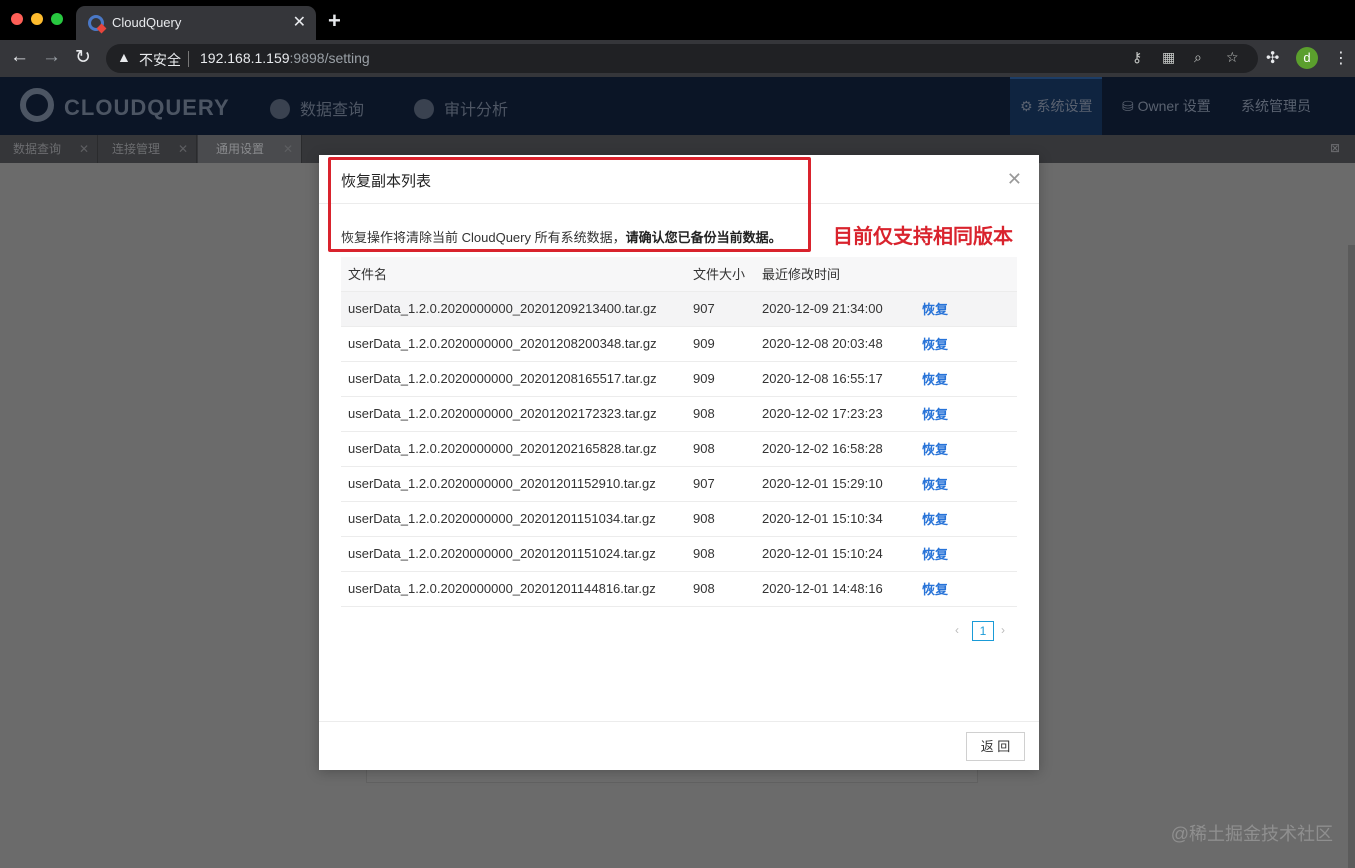  I want to click on nav-system-settings-label: 系统设置, so click(1064, 106).